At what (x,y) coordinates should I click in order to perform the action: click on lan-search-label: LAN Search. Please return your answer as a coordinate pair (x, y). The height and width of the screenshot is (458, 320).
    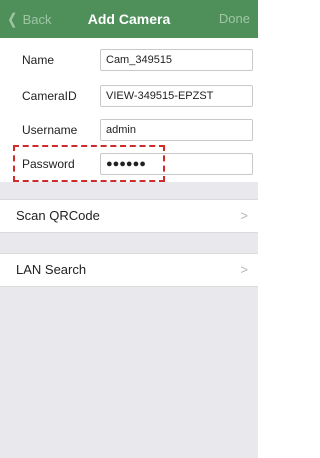
    Looking at the image, I should click on (51, 269).